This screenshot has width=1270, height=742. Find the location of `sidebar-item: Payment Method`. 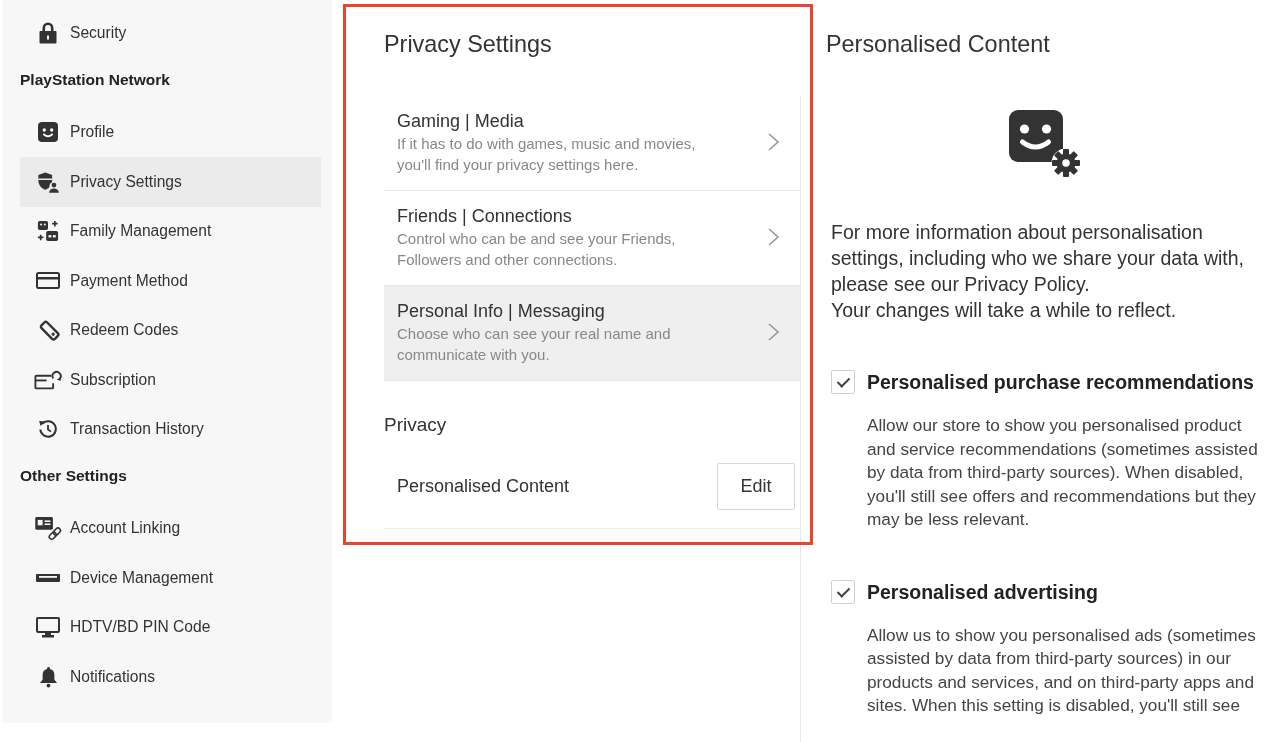

sidebar-item: Payment Method is located at coordinates (170, 281).